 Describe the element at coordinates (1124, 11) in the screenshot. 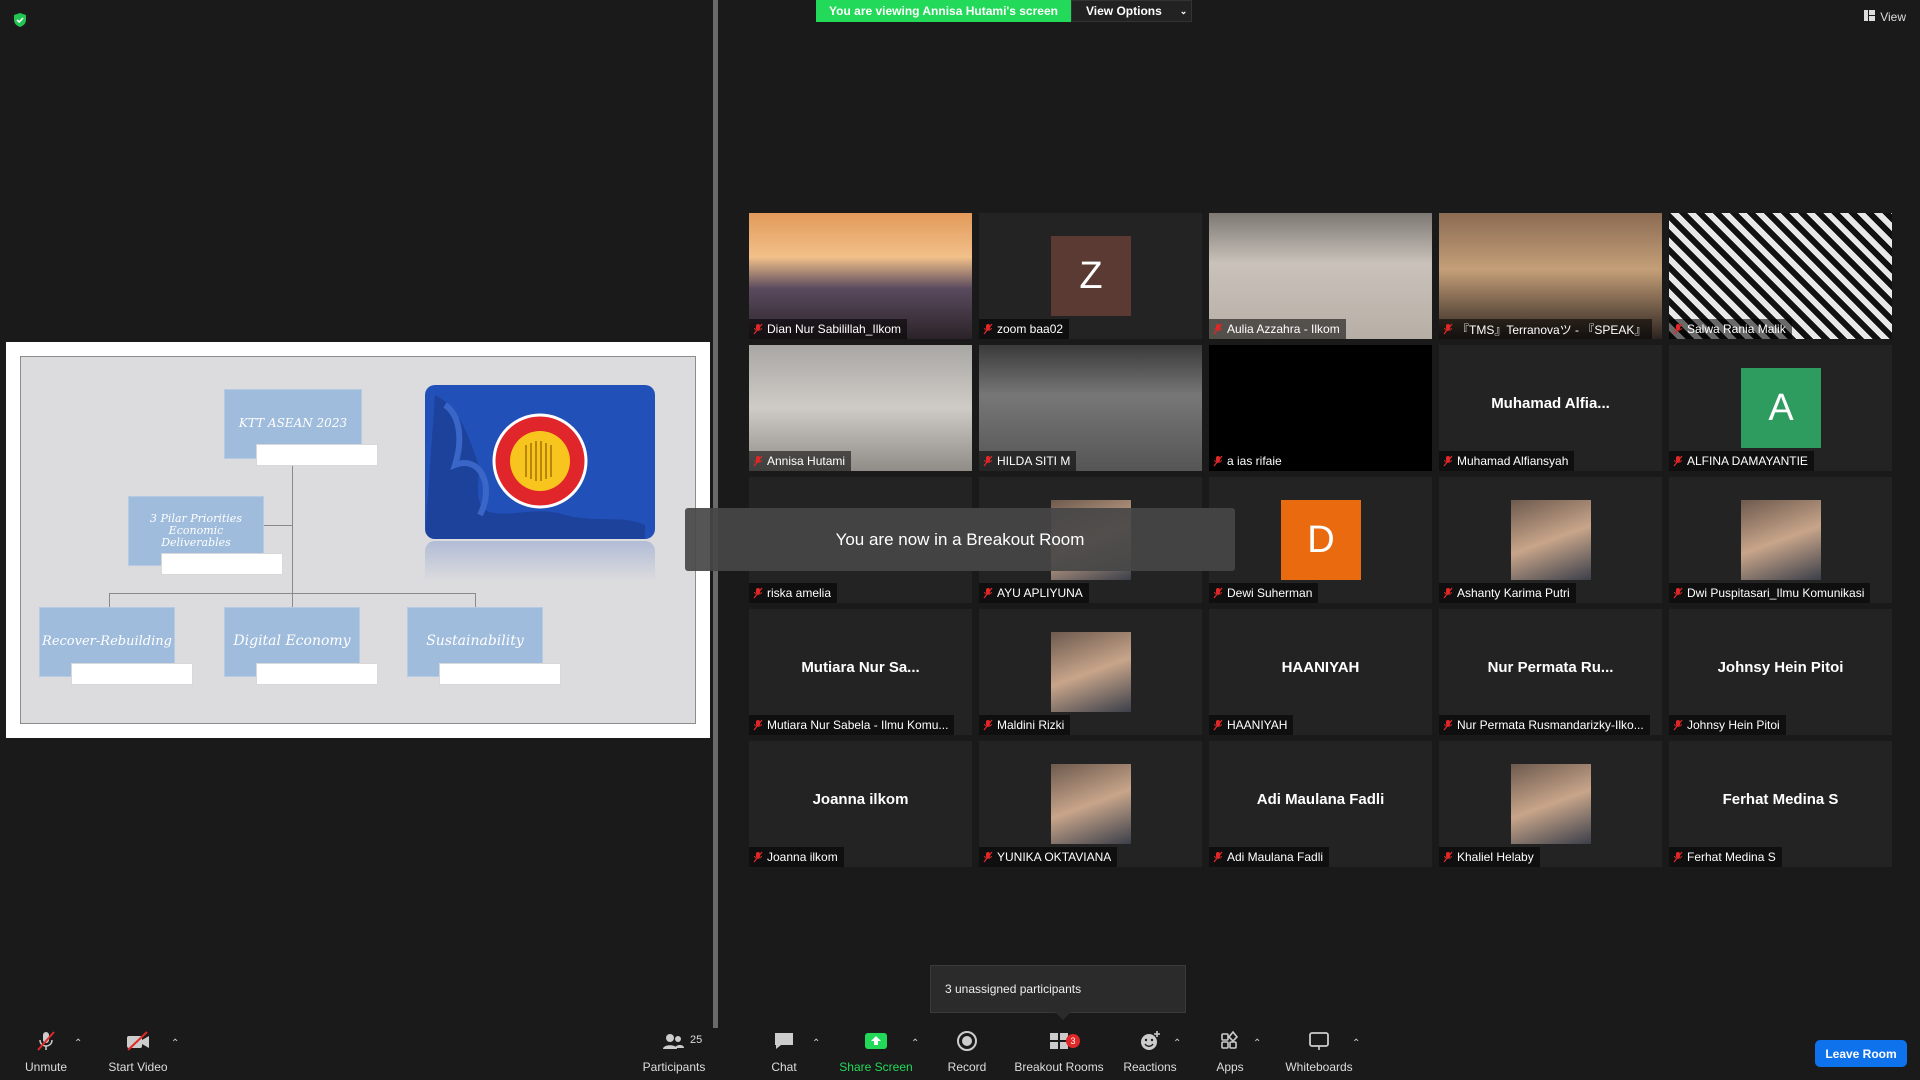

I see `view-options-label: View Options` at that location.